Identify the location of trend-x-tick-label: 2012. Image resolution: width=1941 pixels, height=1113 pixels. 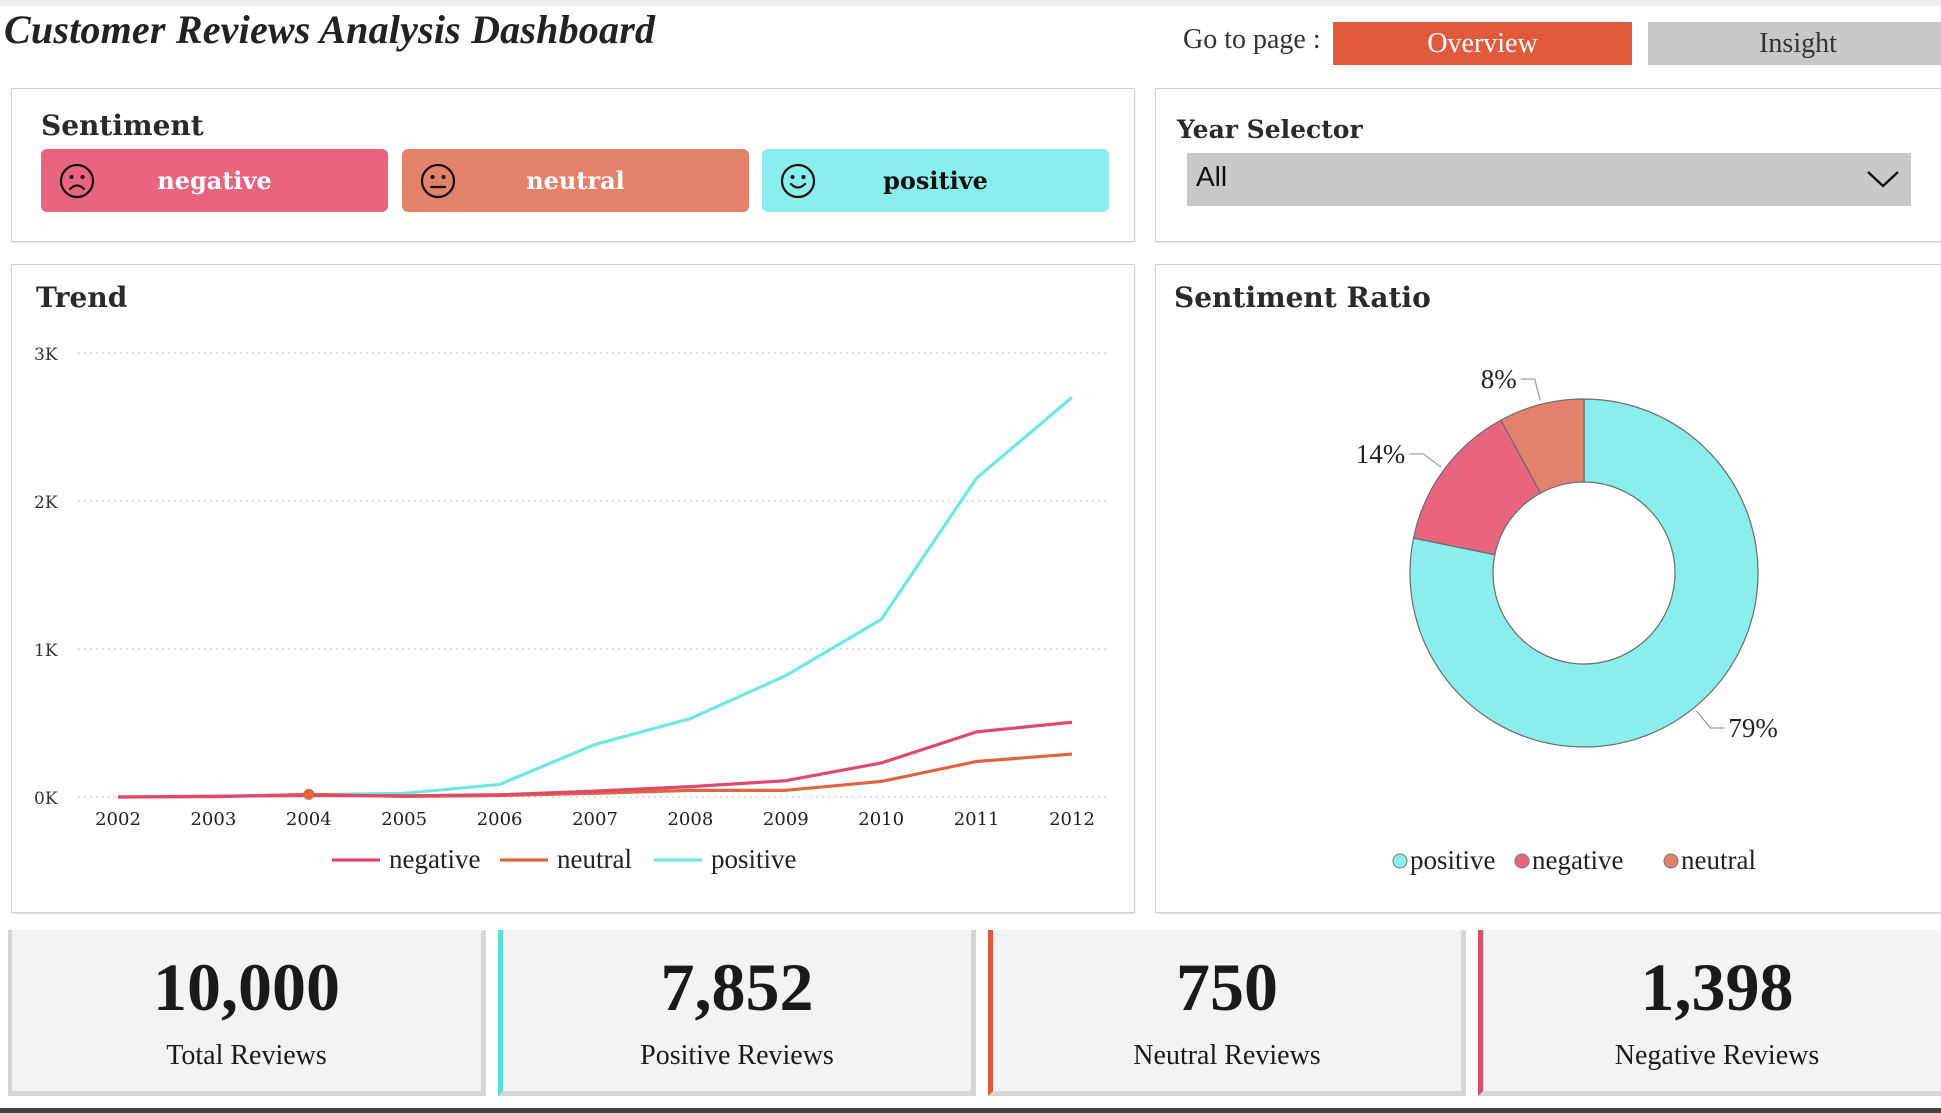
(1072, 819).